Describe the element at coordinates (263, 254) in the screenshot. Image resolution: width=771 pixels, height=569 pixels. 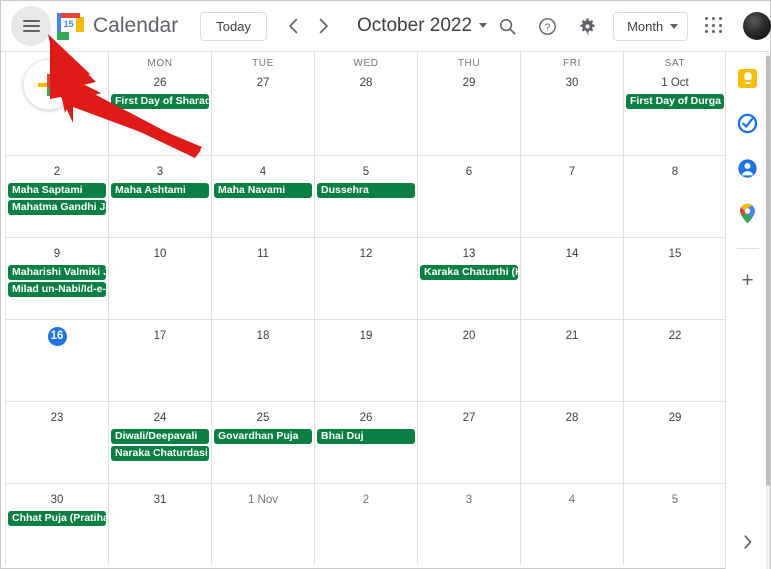
I see `date-number: 11` at that location.